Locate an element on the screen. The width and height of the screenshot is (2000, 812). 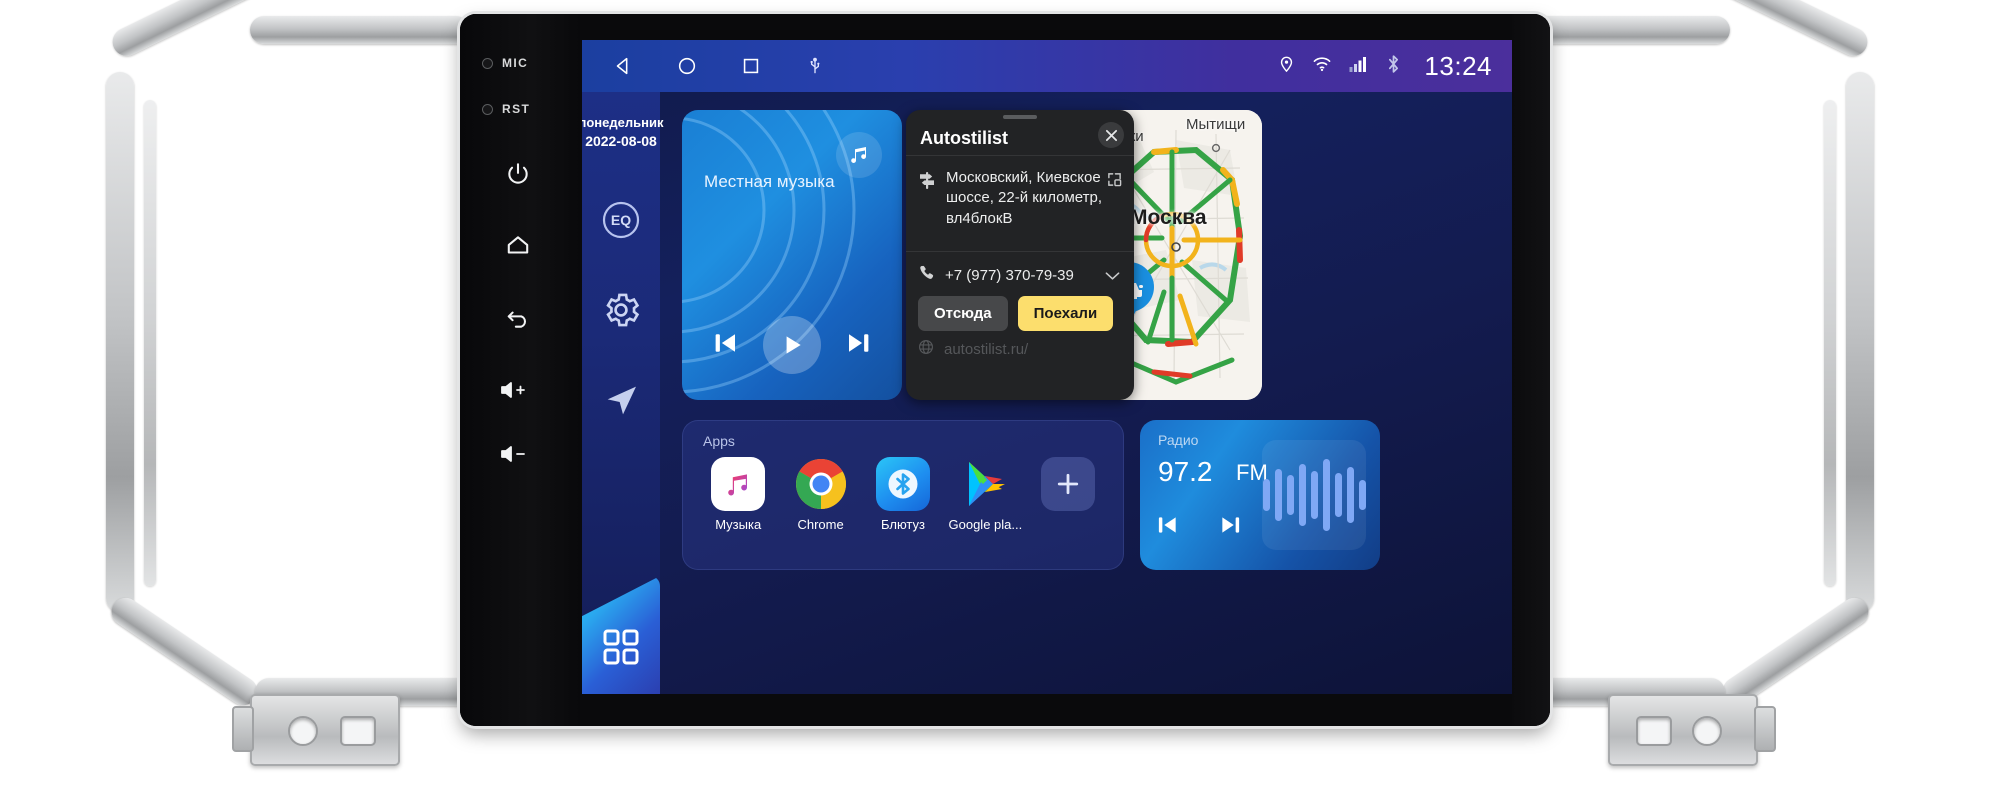
app-label-chrome: Chrome is located at coordinates (820, 524).